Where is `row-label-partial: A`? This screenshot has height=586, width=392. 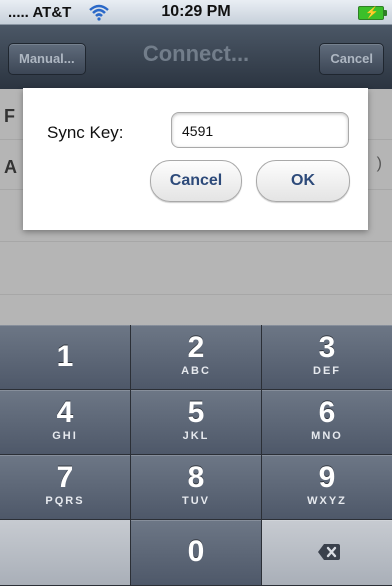
row-label-partial: A is located at coordinates (10, 167).